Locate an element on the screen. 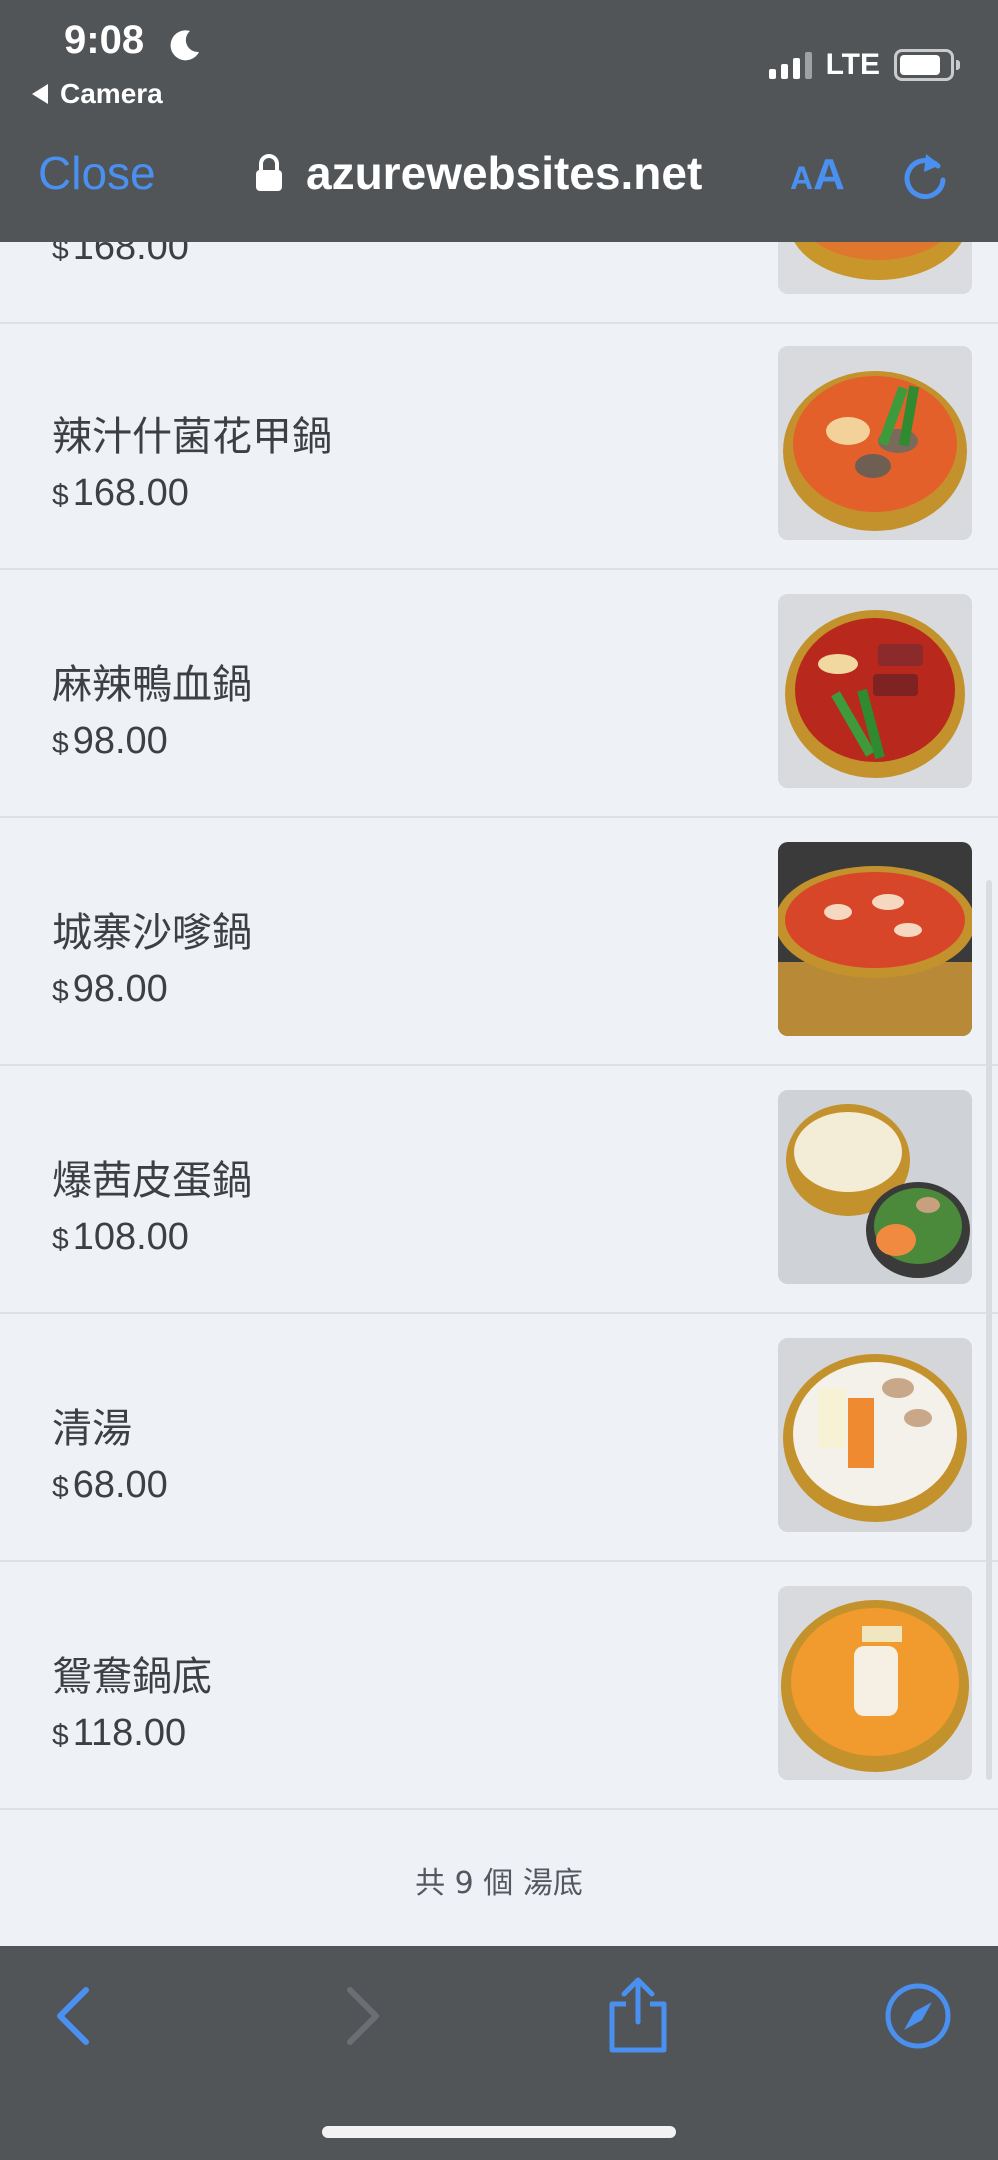 This screenshot has width=998, height=2160. menu-item: 鴛鴦鍋底 $118.00 is located at coordinates (499, 1686).